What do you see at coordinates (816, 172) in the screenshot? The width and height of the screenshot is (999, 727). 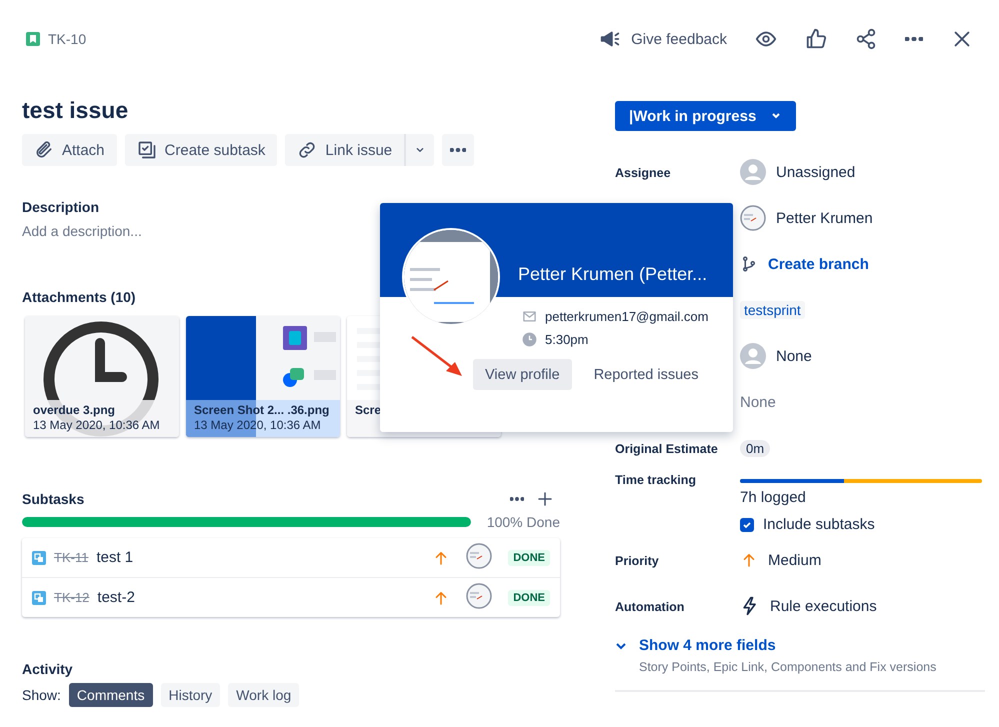 I see `field-value: Unassigned` at bounding box center [816, 172].